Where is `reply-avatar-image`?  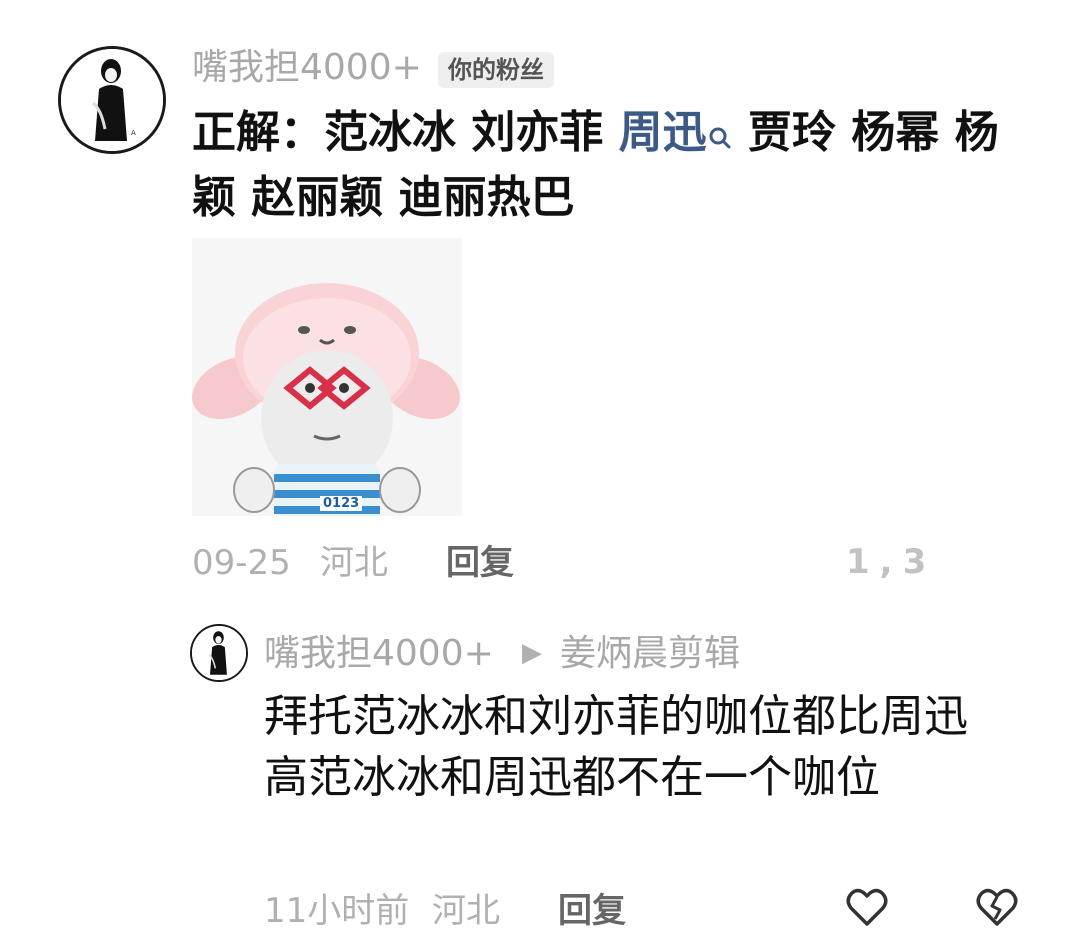 reply-avatar-image is located at coordinates (219, 653).